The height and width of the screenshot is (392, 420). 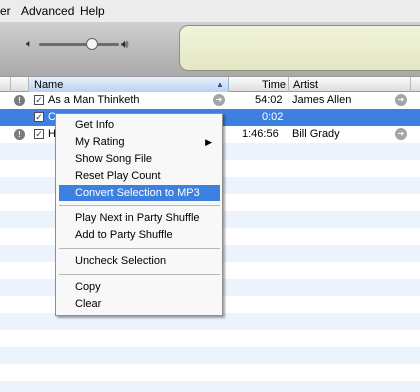 What do you see at coordinates (29, 44) in the screenshot?
I see `volume-low-icon: 🔈︎` at bounding box center [29, 44].